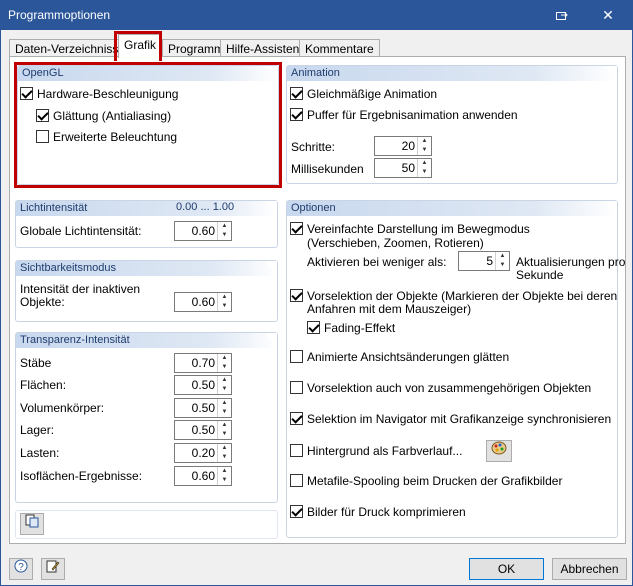 The width and height of the screenshot is (633, 586). I want to click on defaults-icon, so click(32, 521).